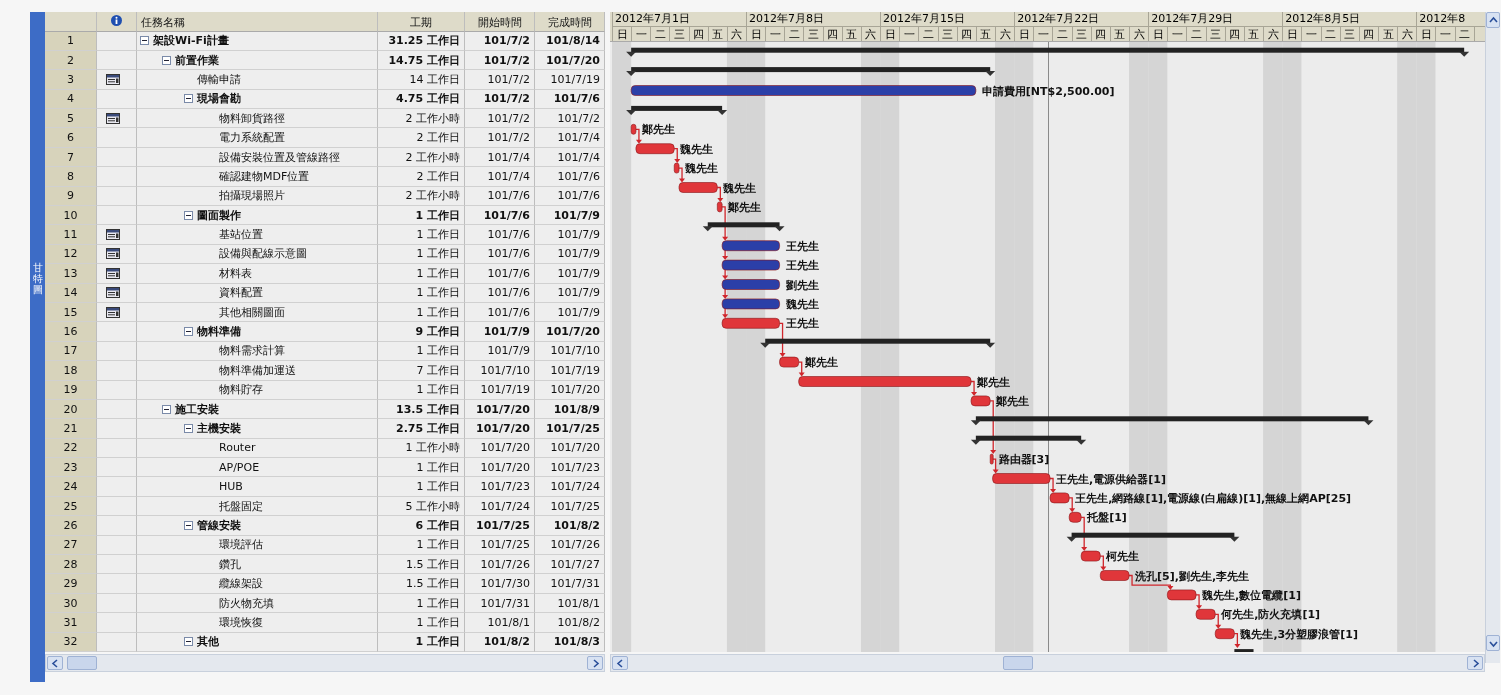 The image size is (1501, 695). Describe the element at coordinates (235, 273) in the screenshot. I see `task-name: 材料表` at that location.